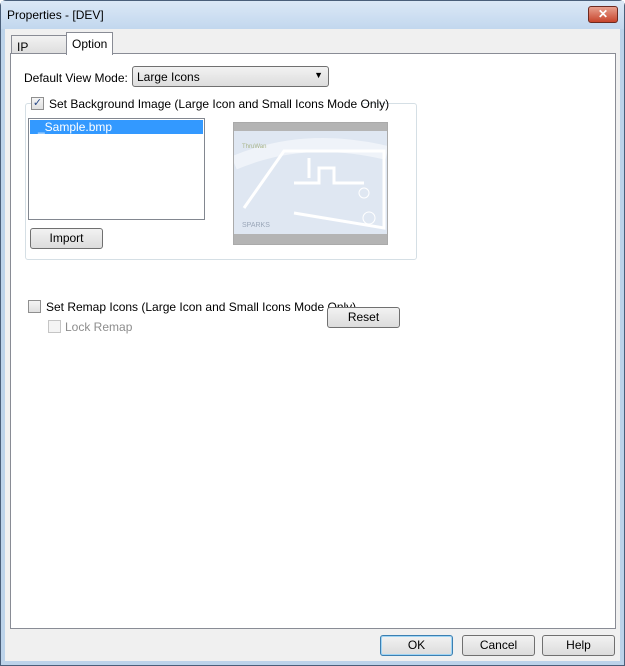 The height and width of the screenshot is (666, 625). Describe the element at coordinates (363, 317) in the screenshot. I see `reset-button: Reset` at that location.